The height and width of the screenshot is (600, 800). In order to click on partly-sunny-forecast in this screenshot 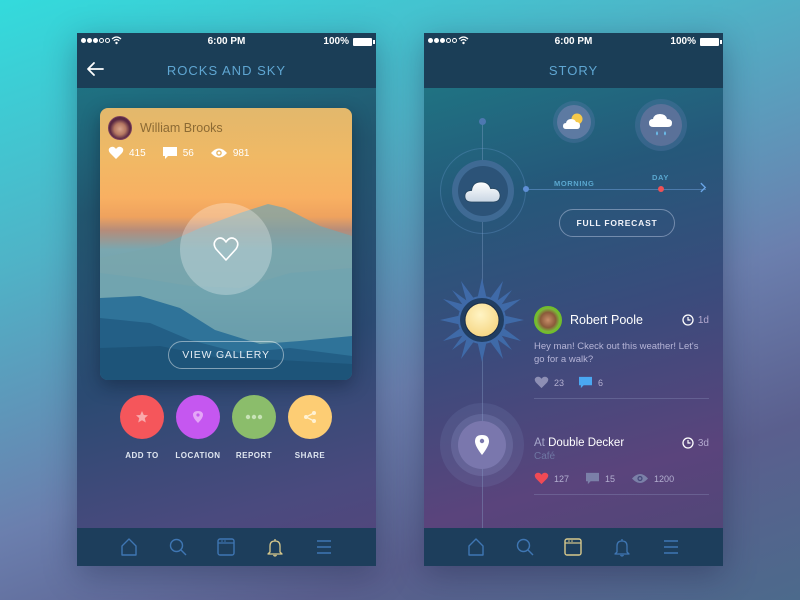, I will do `click(574, 122)`.